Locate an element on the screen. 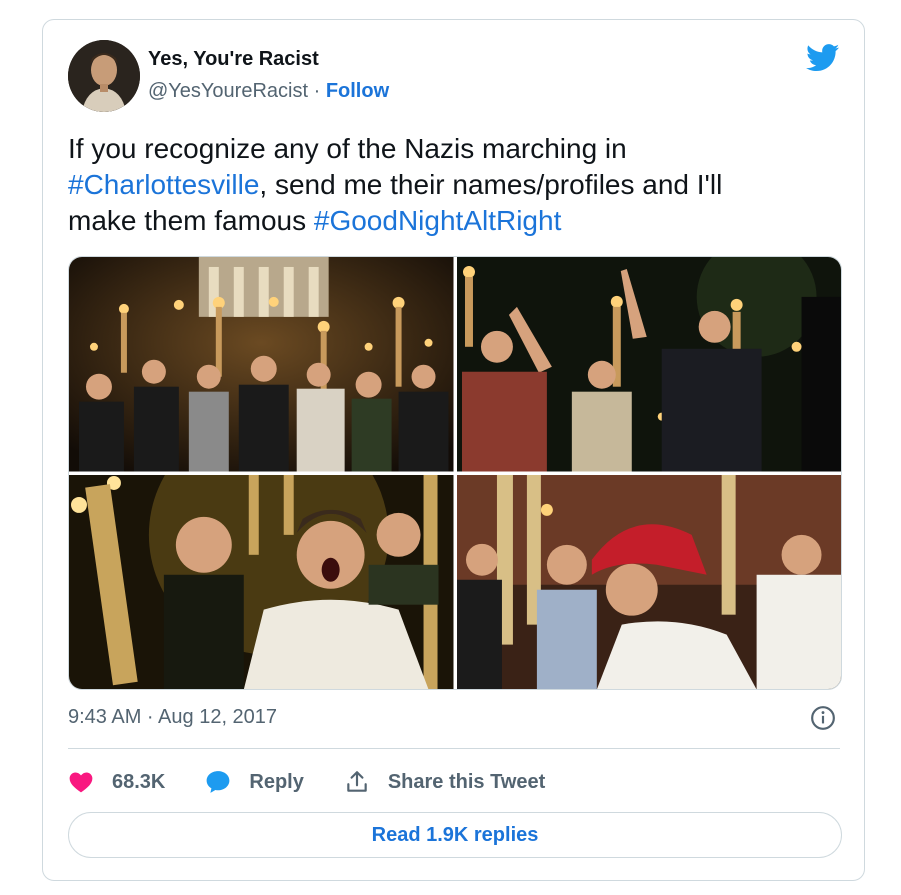 This screenshot has height=895, width=901. read-replies-button: Read 1.9K replies is located at coordinates (455, 835).